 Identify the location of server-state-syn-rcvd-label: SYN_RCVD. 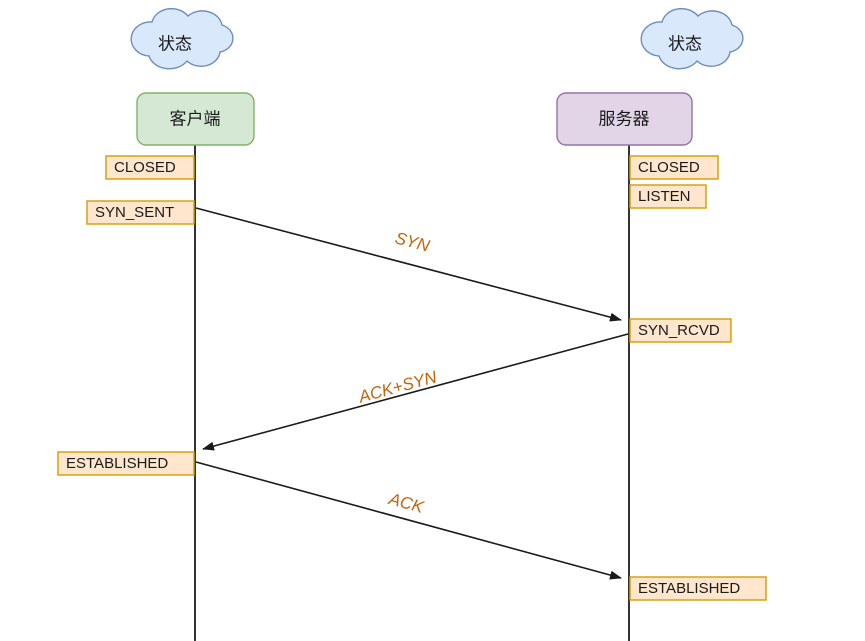
(679, 330).